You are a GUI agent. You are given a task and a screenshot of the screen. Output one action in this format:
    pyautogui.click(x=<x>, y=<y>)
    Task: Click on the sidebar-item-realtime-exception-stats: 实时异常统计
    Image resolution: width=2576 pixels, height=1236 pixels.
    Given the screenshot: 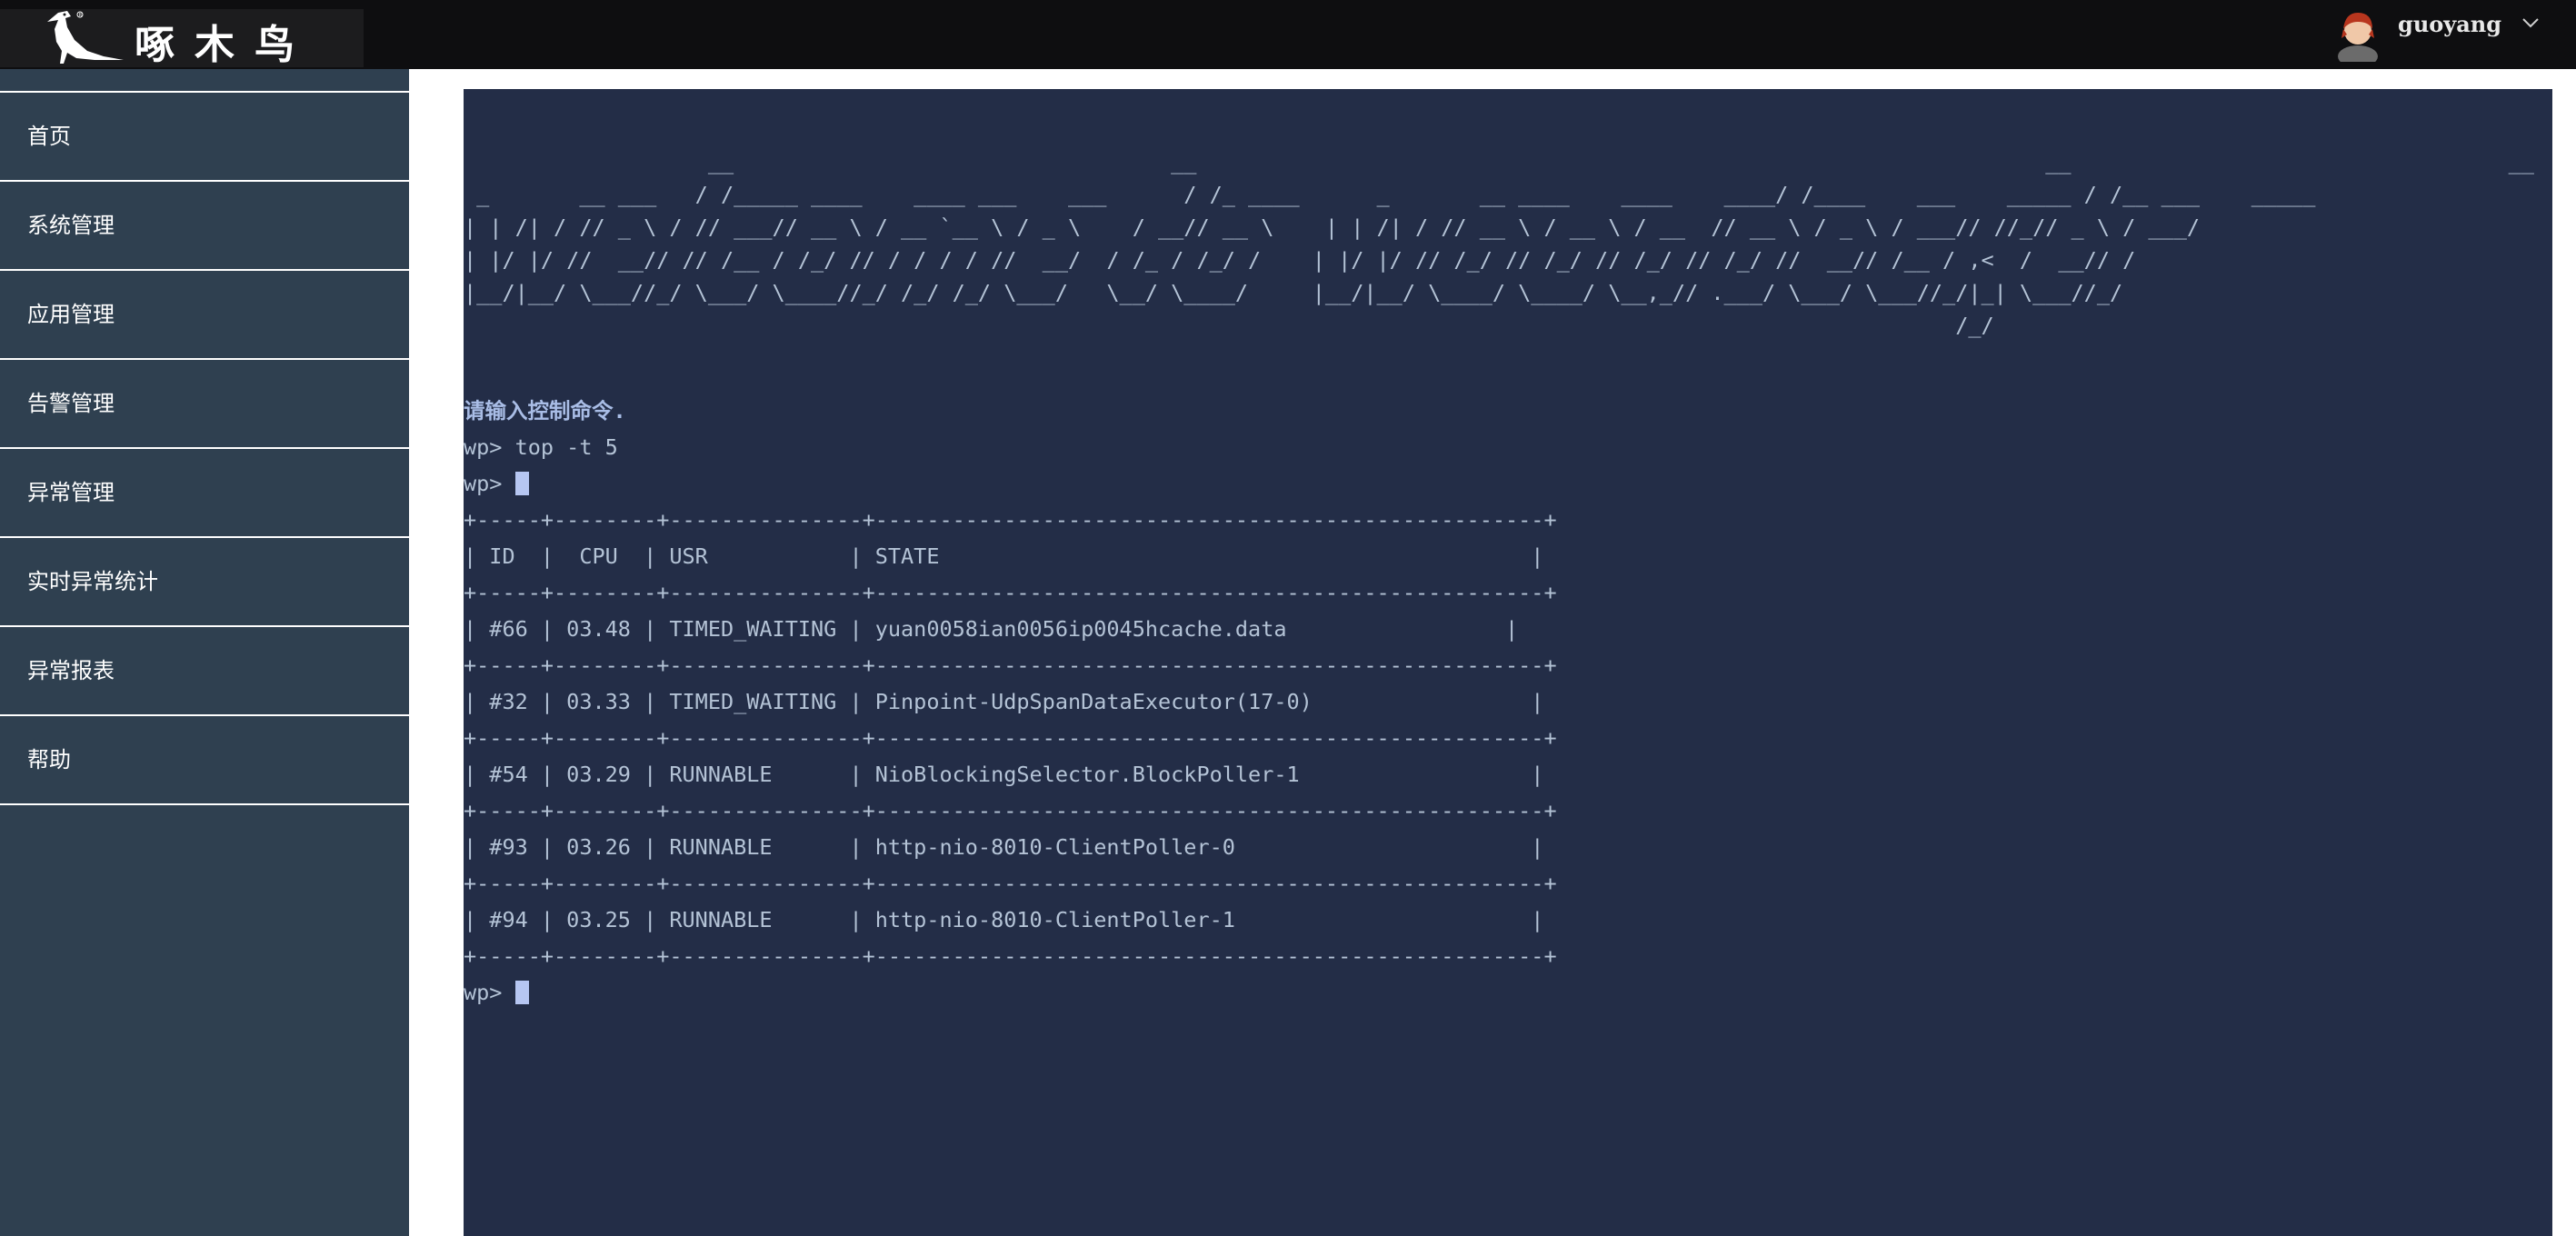 What is the action you would take?
    pyautogui.click(x=204, y=580)
    